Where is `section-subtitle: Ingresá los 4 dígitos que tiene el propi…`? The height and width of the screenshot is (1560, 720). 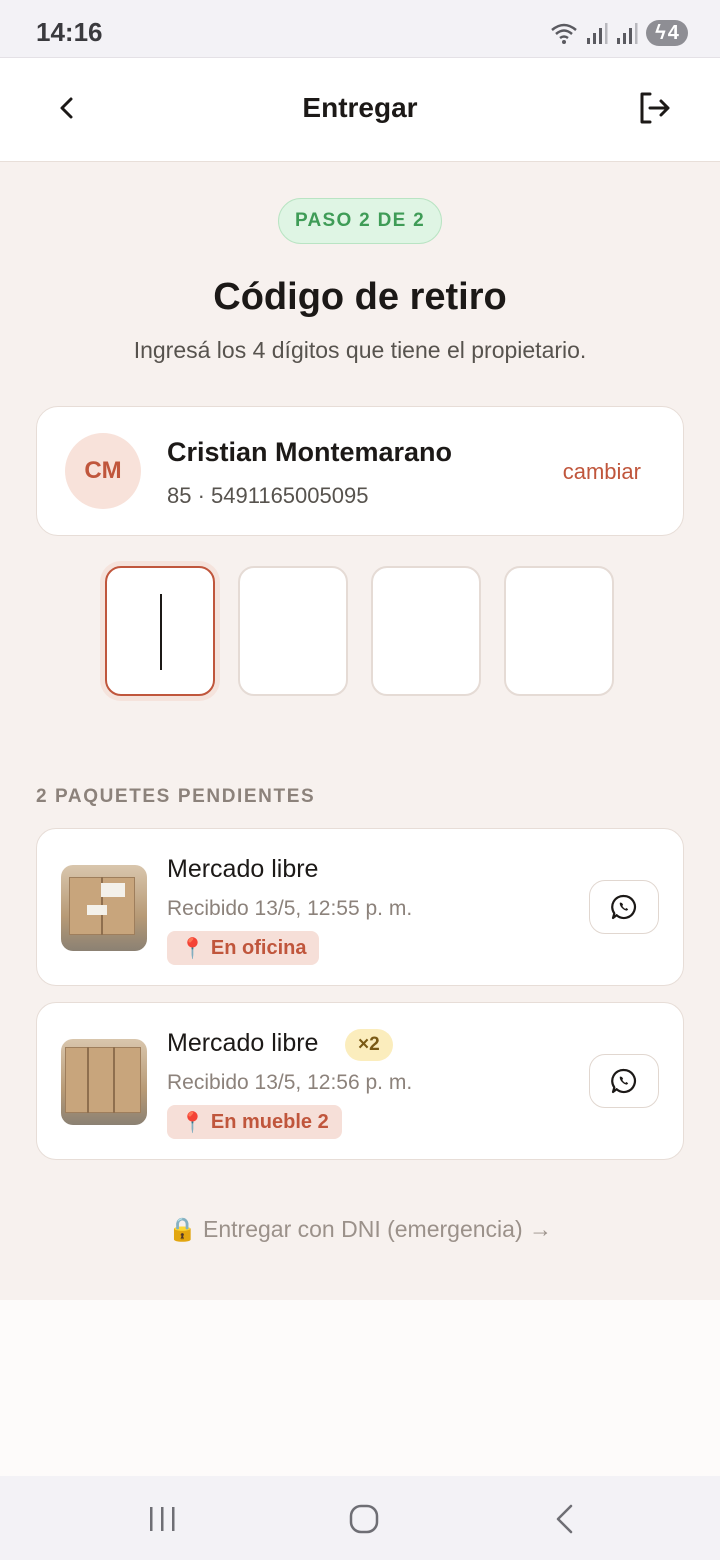 section-subtitle: Ingresá los 4 dígitos que tiene el propi… is located at coordinates (360, 350).